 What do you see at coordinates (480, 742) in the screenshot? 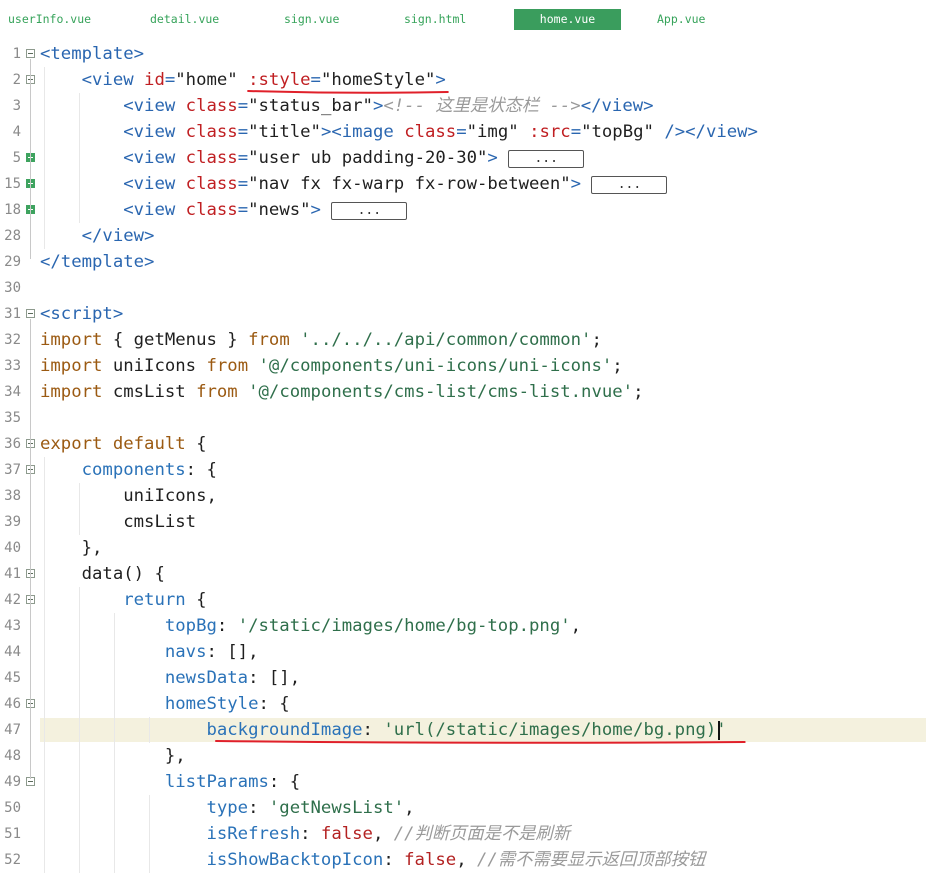
I see `red-underline-annotation` at bounding box center [480, 742].